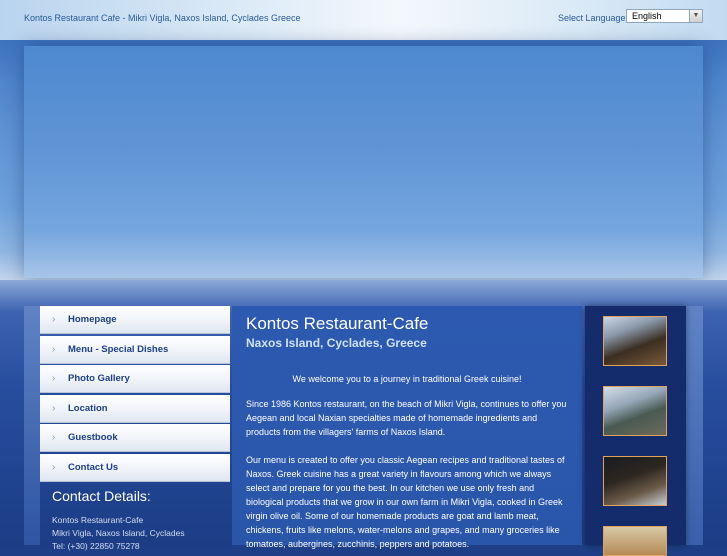 The image size is (727, 556). I want to click on nav-item-label: Contact Us, so click(93, 467).